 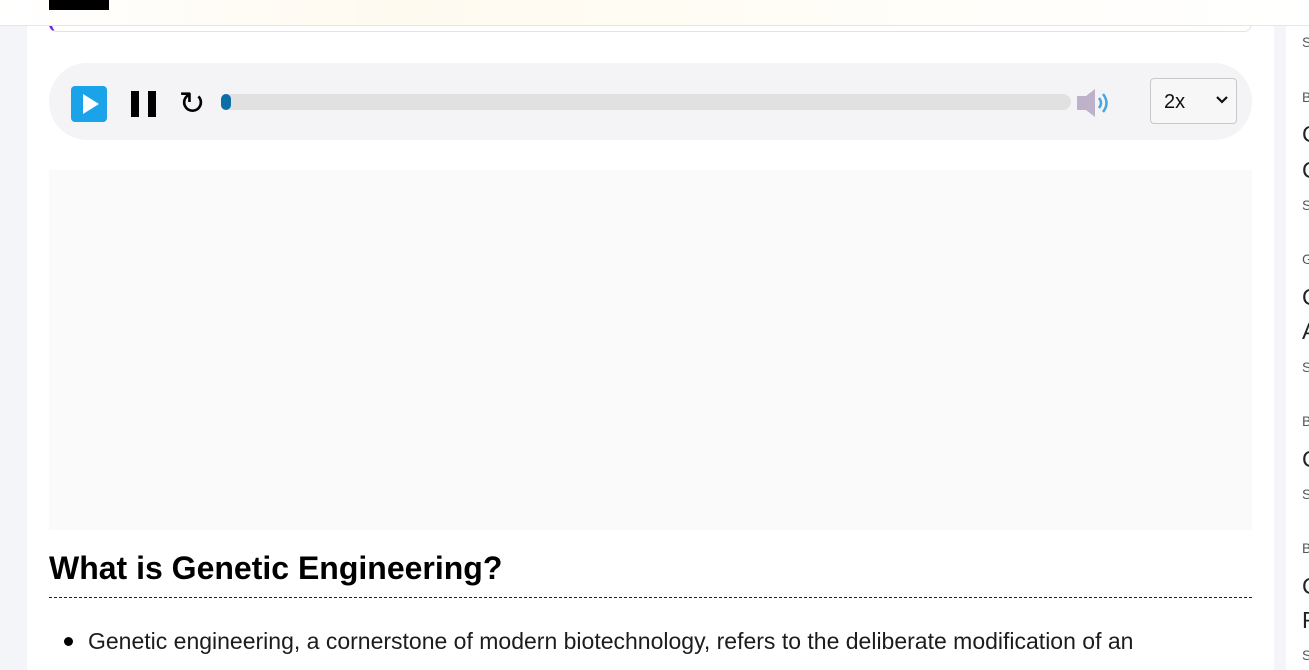 I want to click on chevron-down-icon, so click(x=1222, y=100).